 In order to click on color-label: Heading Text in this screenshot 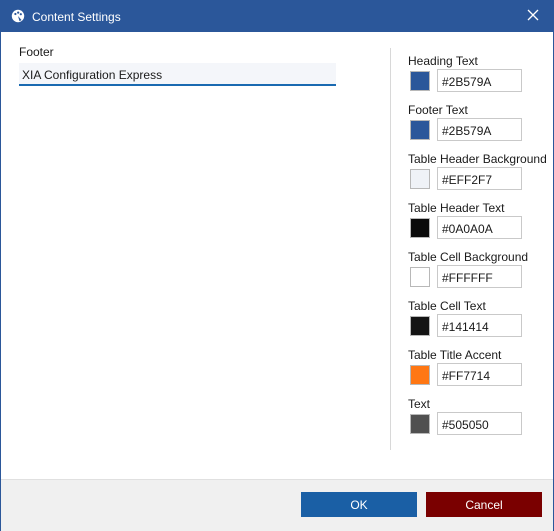, I will do `click(443, 61)`.